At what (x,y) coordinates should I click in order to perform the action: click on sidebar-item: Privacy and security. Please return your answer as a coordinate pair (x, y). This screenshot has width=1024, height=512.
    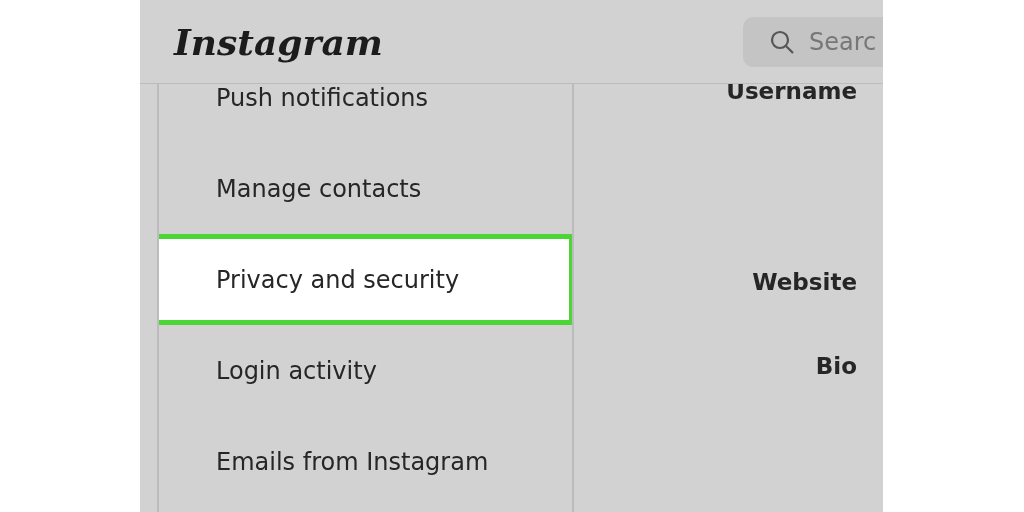
    Looking at the image, I should click on (365, 279).